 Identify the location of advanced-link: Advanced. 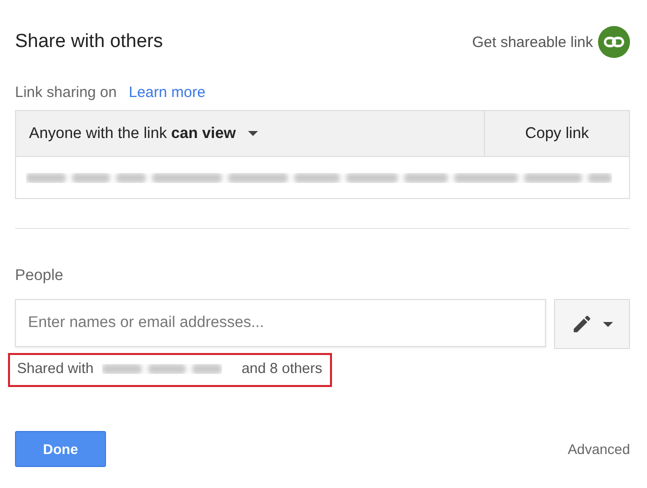
(599, 449).